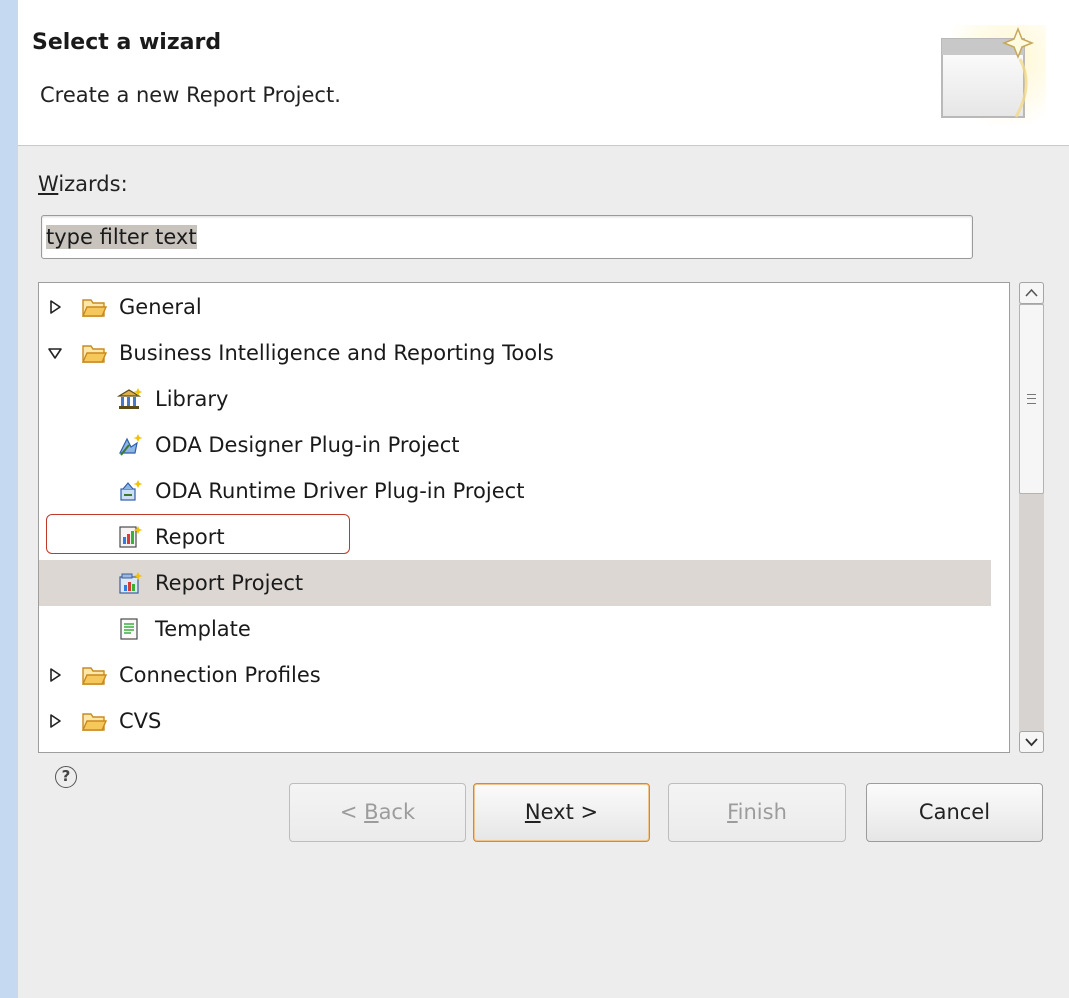 This screenshot has height=998, width=1069. What do you see at coordinates (732, 812) in the screenshot?
I see `finish-mnemonic: F` at bounding box center [732, 812].